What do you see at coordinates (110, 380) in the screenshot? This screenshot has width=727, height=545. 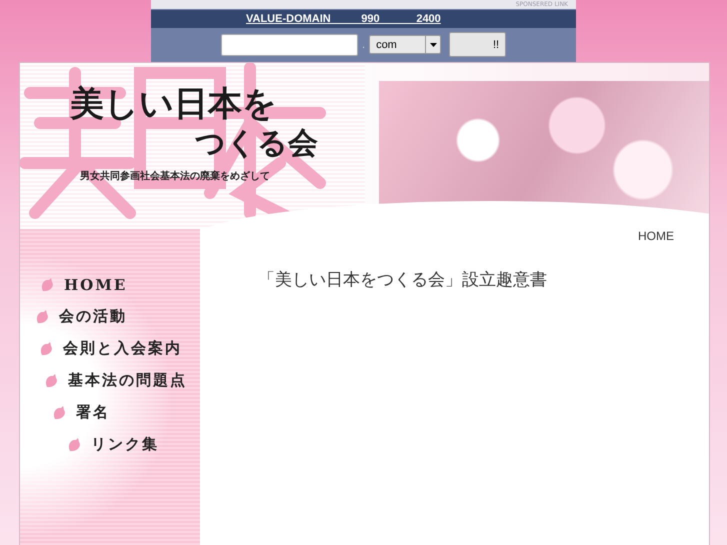 I see `nav-link: 基本法の問題点` at bounding box center [110, 380].